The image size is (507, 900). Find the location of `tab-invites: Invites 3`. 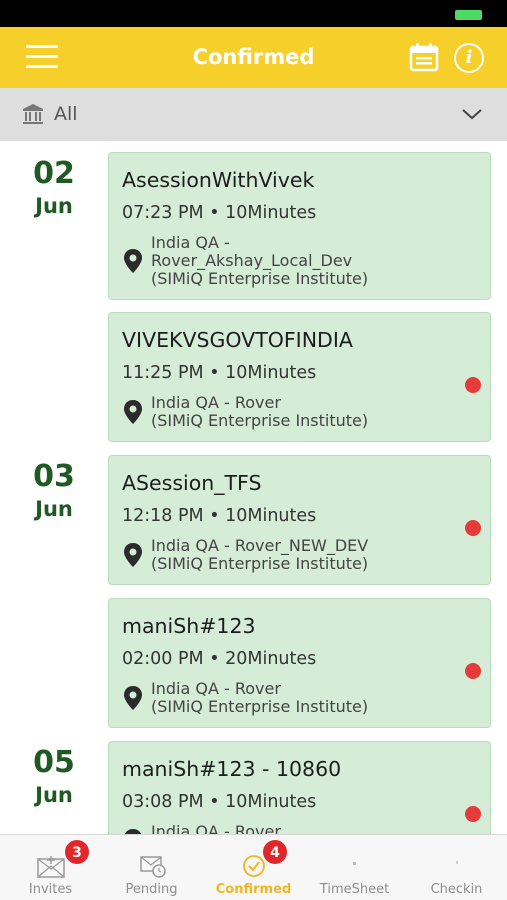

tab-invites: Invites 3 is located at coordinates (50, 867).